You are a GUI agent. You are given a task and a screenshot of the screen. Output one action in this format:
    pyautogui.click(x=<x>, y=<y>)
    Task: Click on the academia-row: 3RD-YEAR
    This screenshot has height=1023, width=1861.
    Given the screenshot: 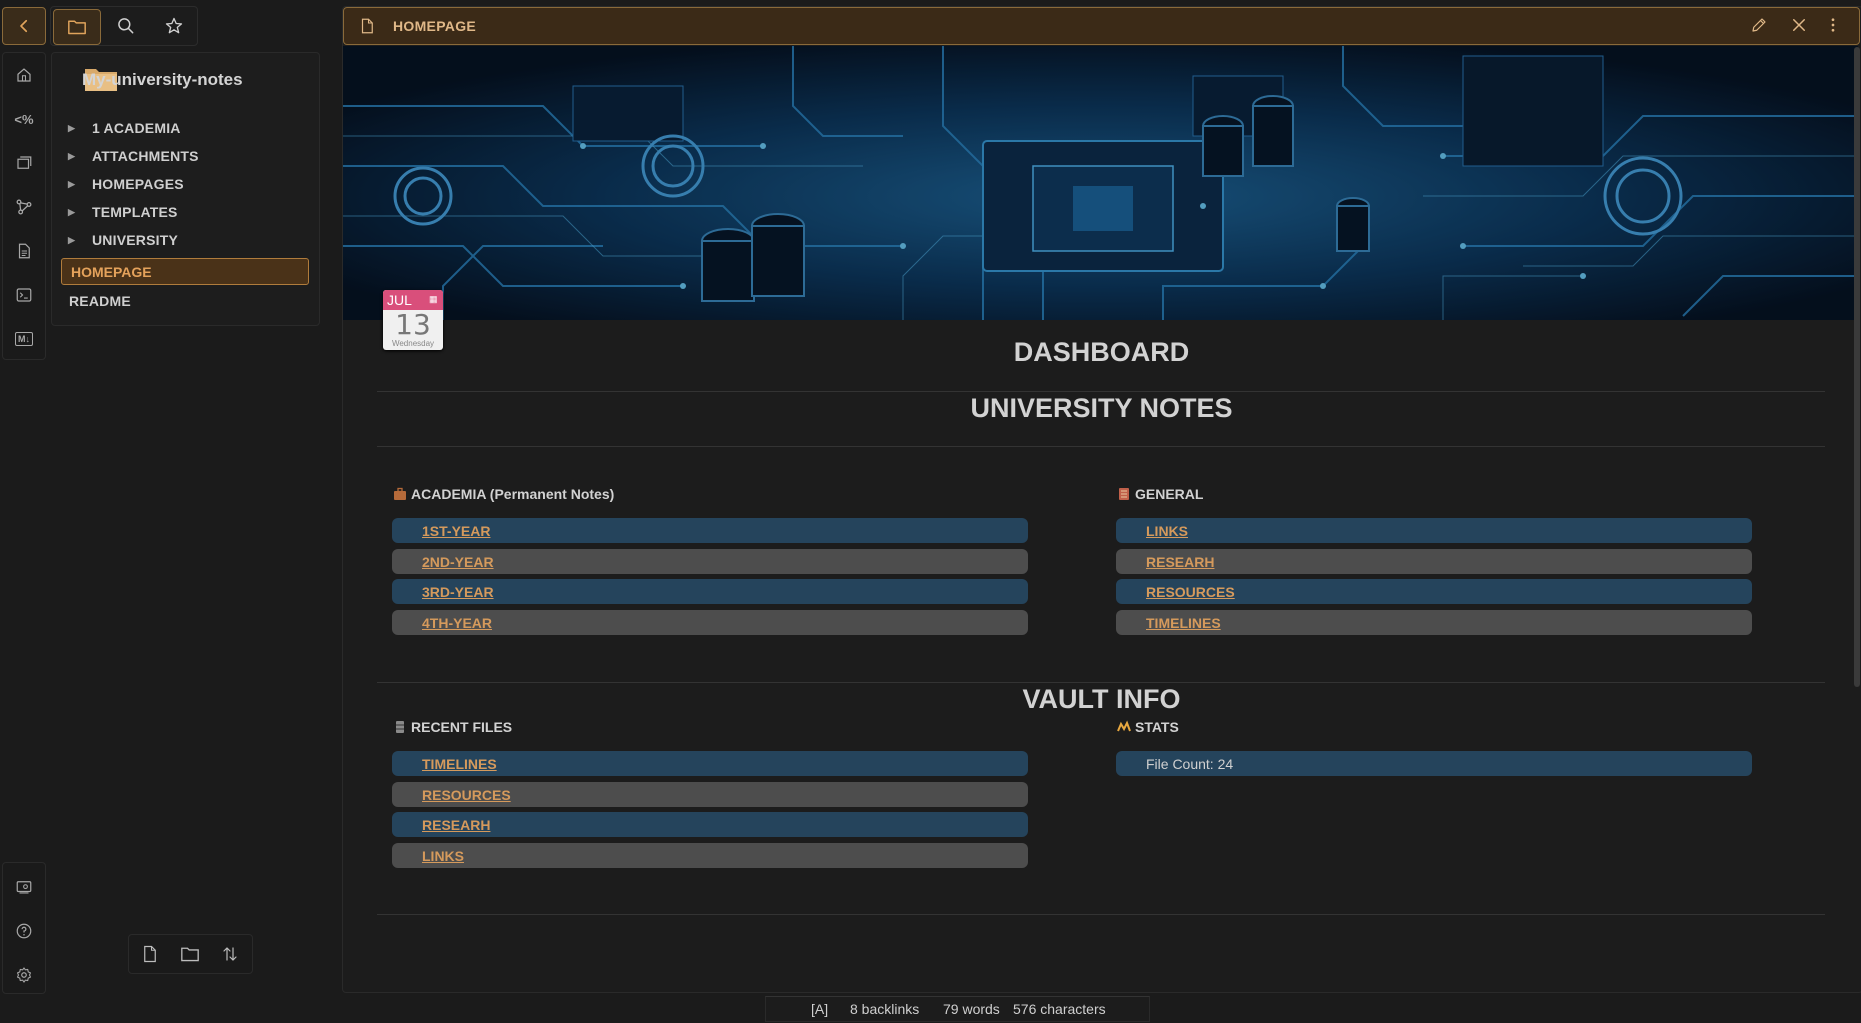 What is the action you would take?
    pyautogui.click(x=710, y=591)
    